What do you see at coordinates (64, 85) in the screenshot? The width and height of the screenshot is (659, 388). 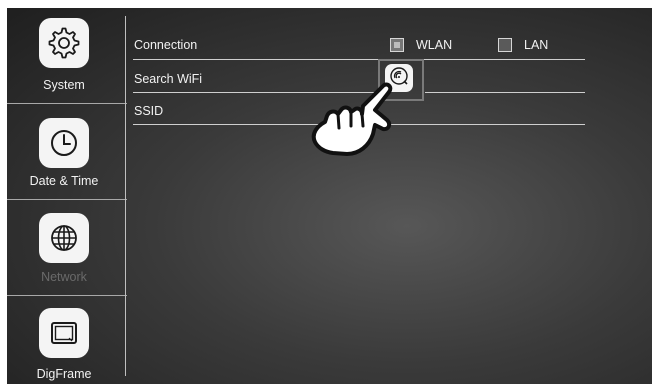 I see `sidebar-item-label: System` at bounding box center [64, 85].